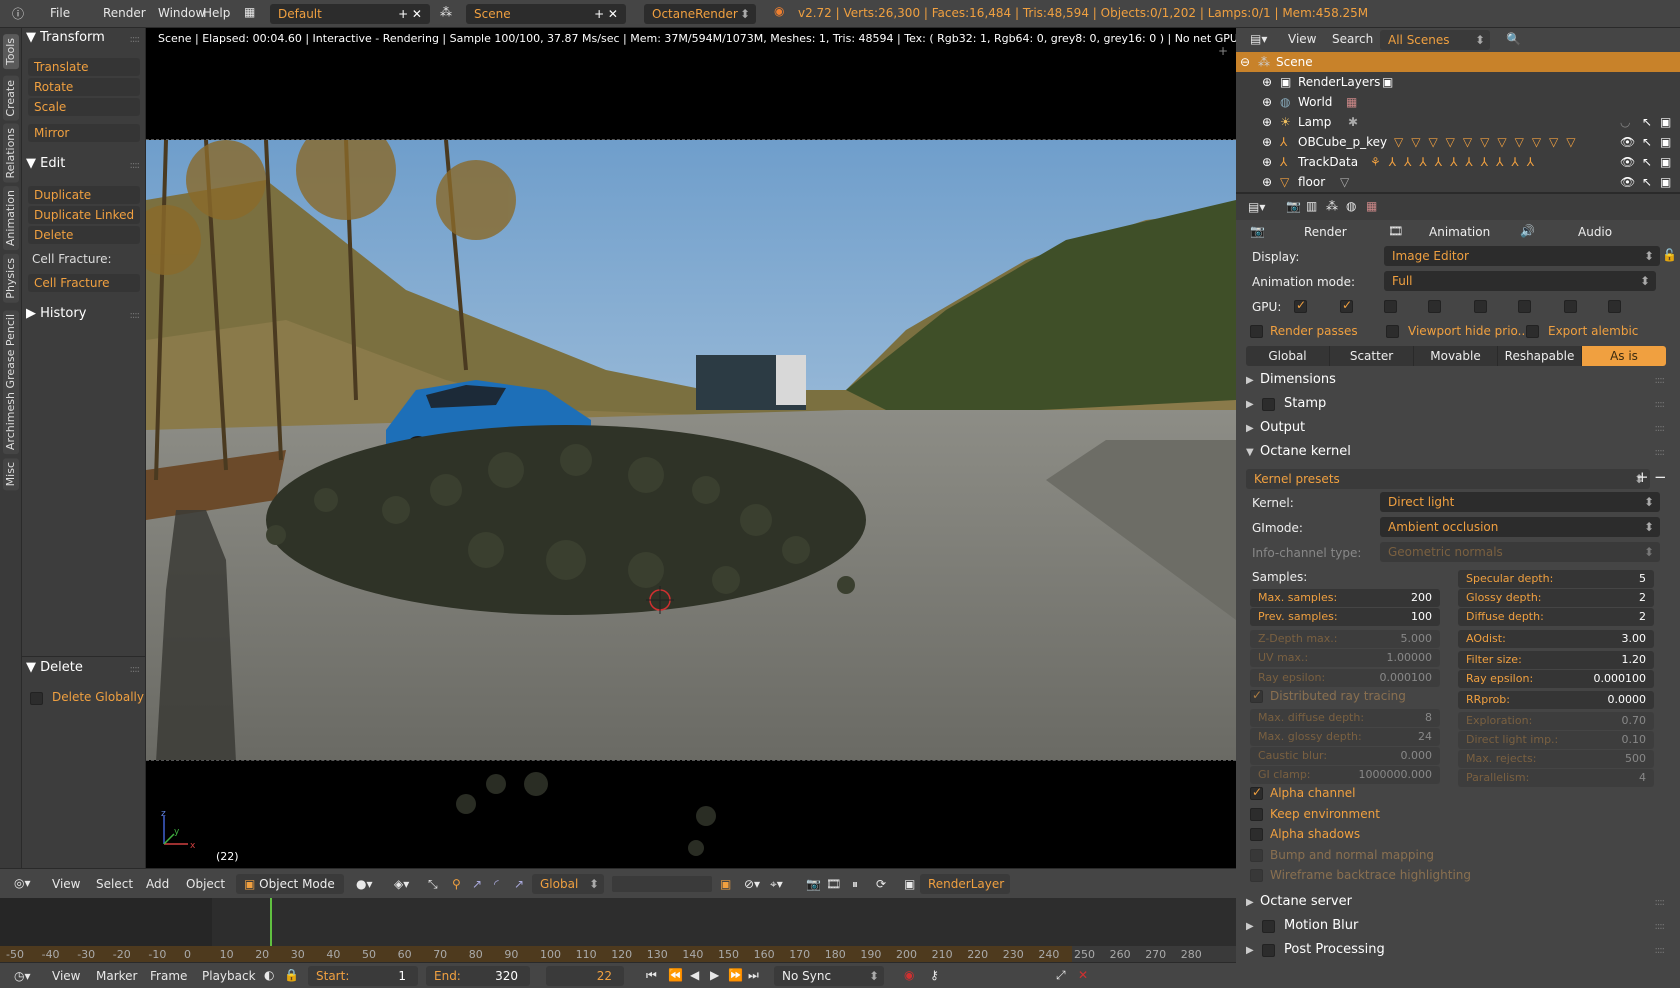  I want to click on delete-button: Delete, so click(84, 235).